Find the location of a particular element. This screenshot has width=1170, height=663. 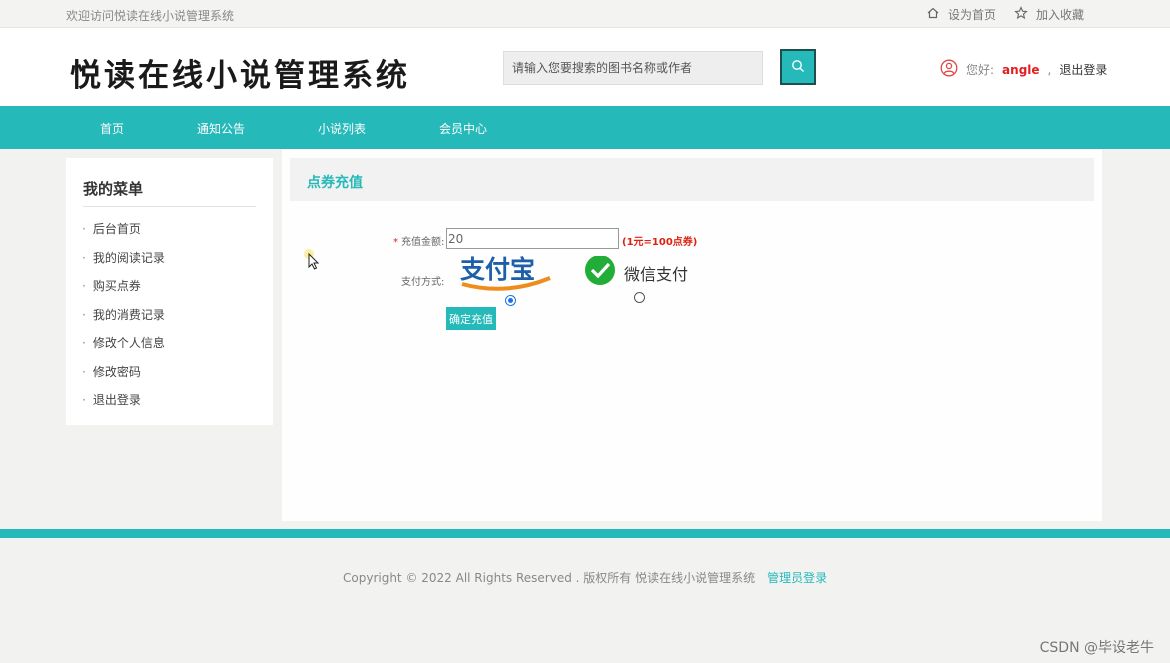

sidebar-item-label: 购买点券 is located at coordinates (116, 286).